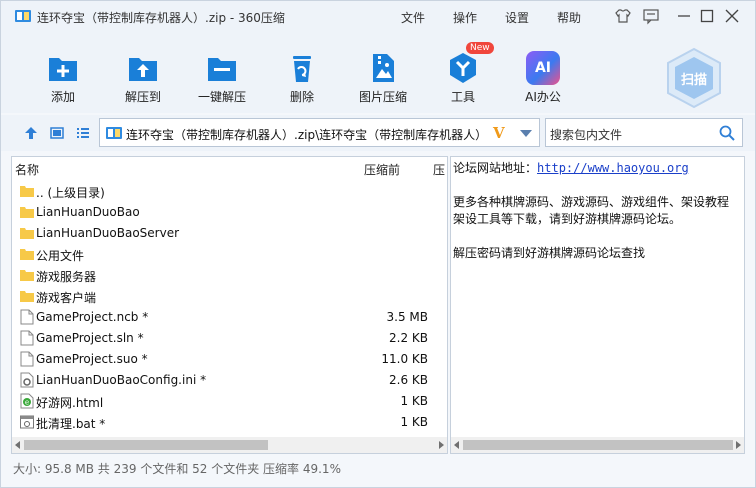 The height and width of the screenshot is (488, 756). What do you see at coordinates (404, 359) in the screenshot?
I see `file-size: 11.0 KB` at bounding box center [404, 359].